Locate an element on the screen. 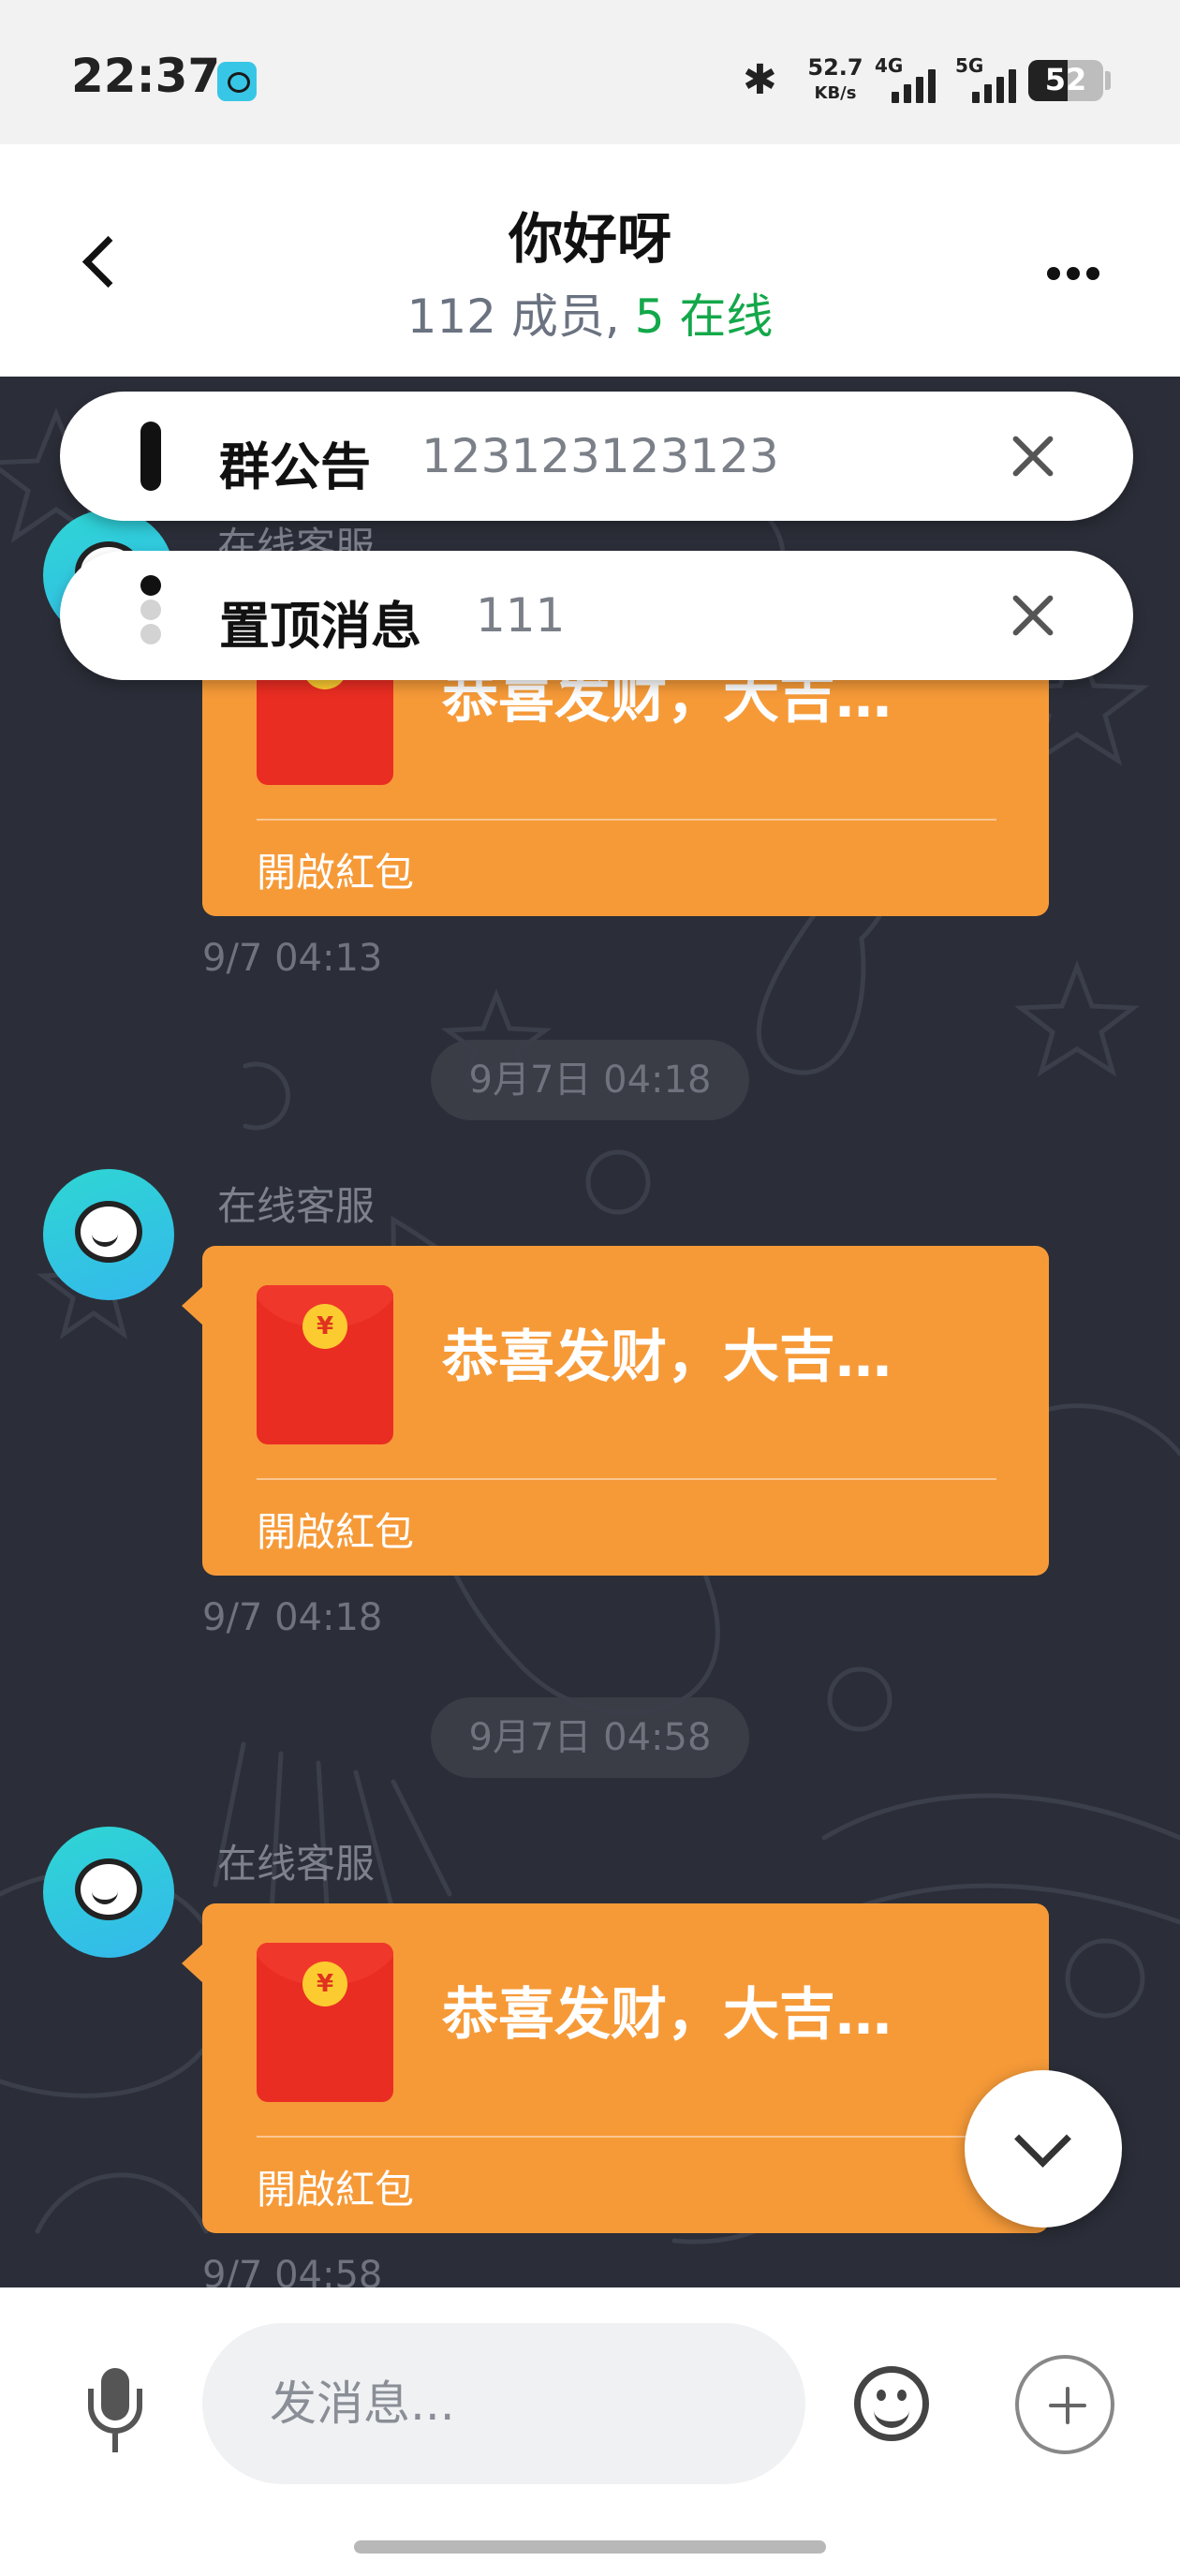  announcement-text: 123123123123 is located at coordinates (600, 456).